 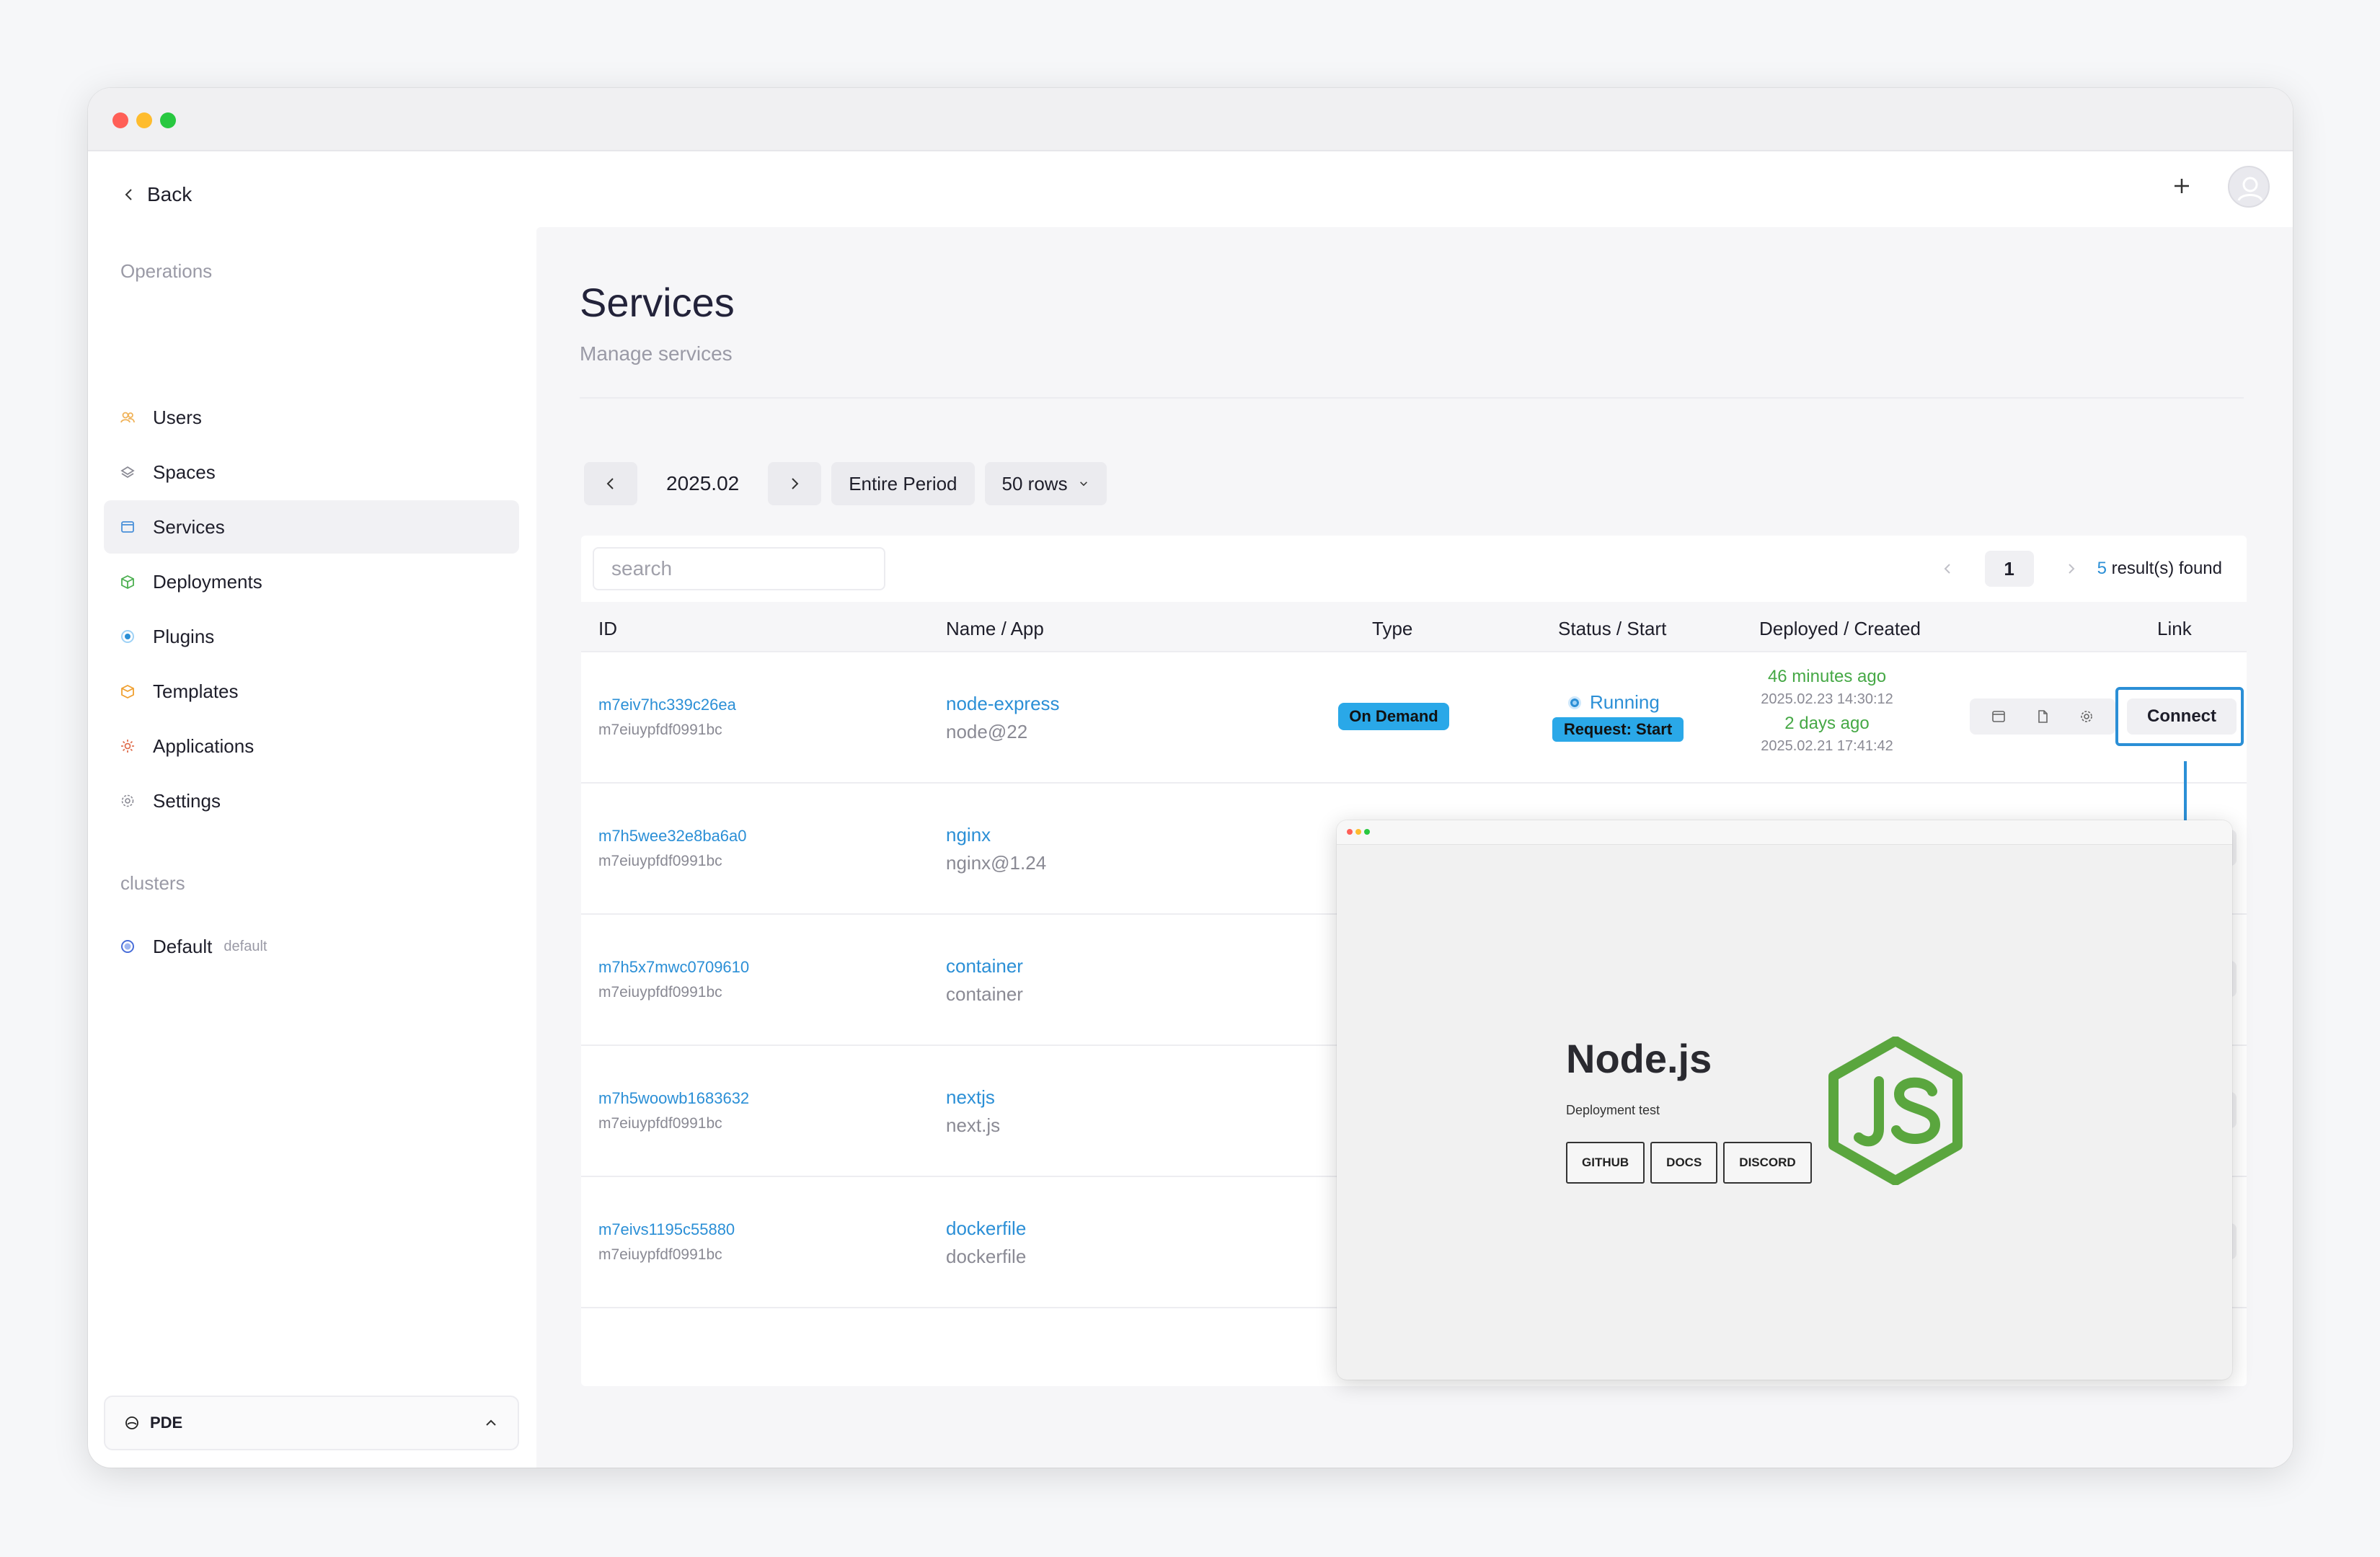 What do you see at coordinates (1767, 1163) in the screenshot?
I see `discord-button: DISCORD` at bounding box center [1767, 1163].